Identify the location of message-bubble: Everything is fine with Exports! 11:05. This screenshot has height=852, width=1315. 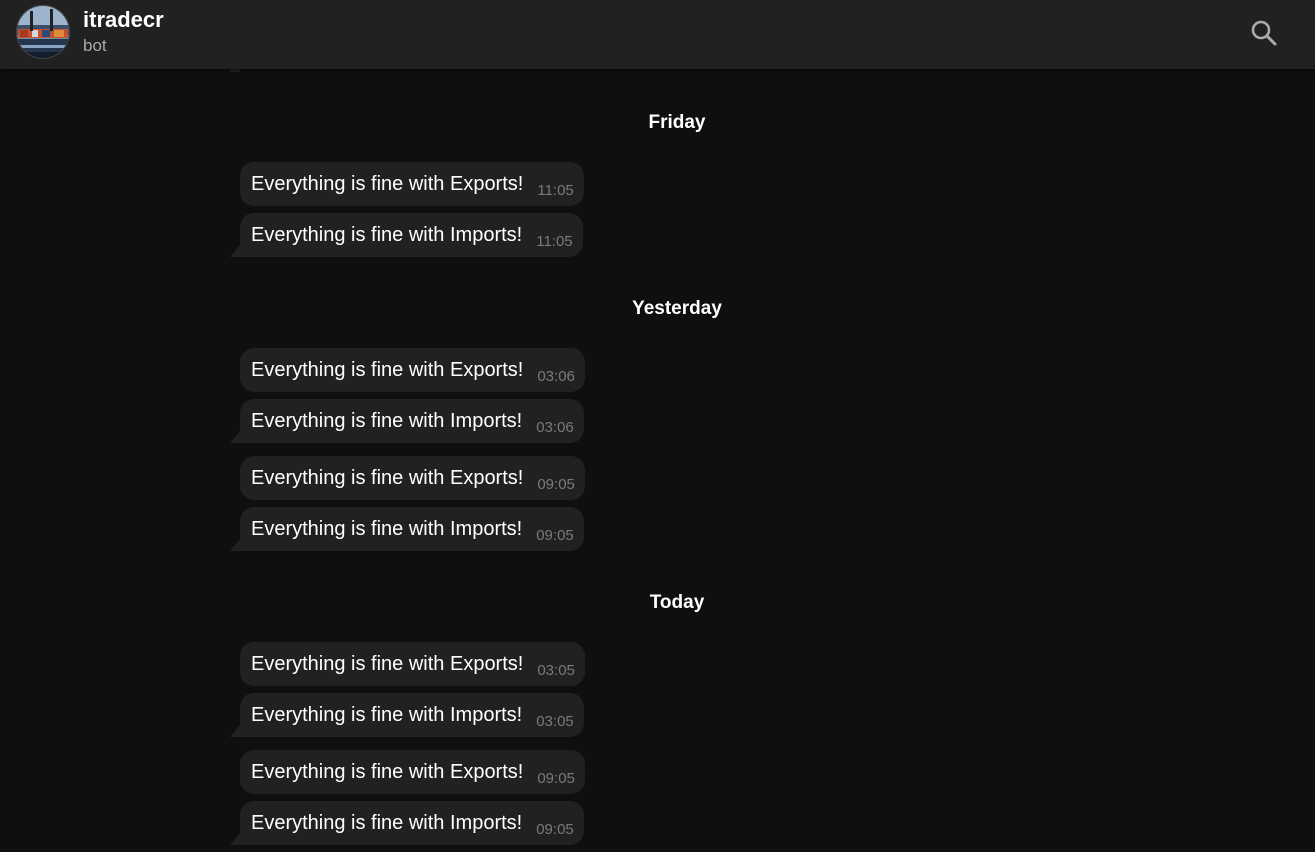
(412, 184).